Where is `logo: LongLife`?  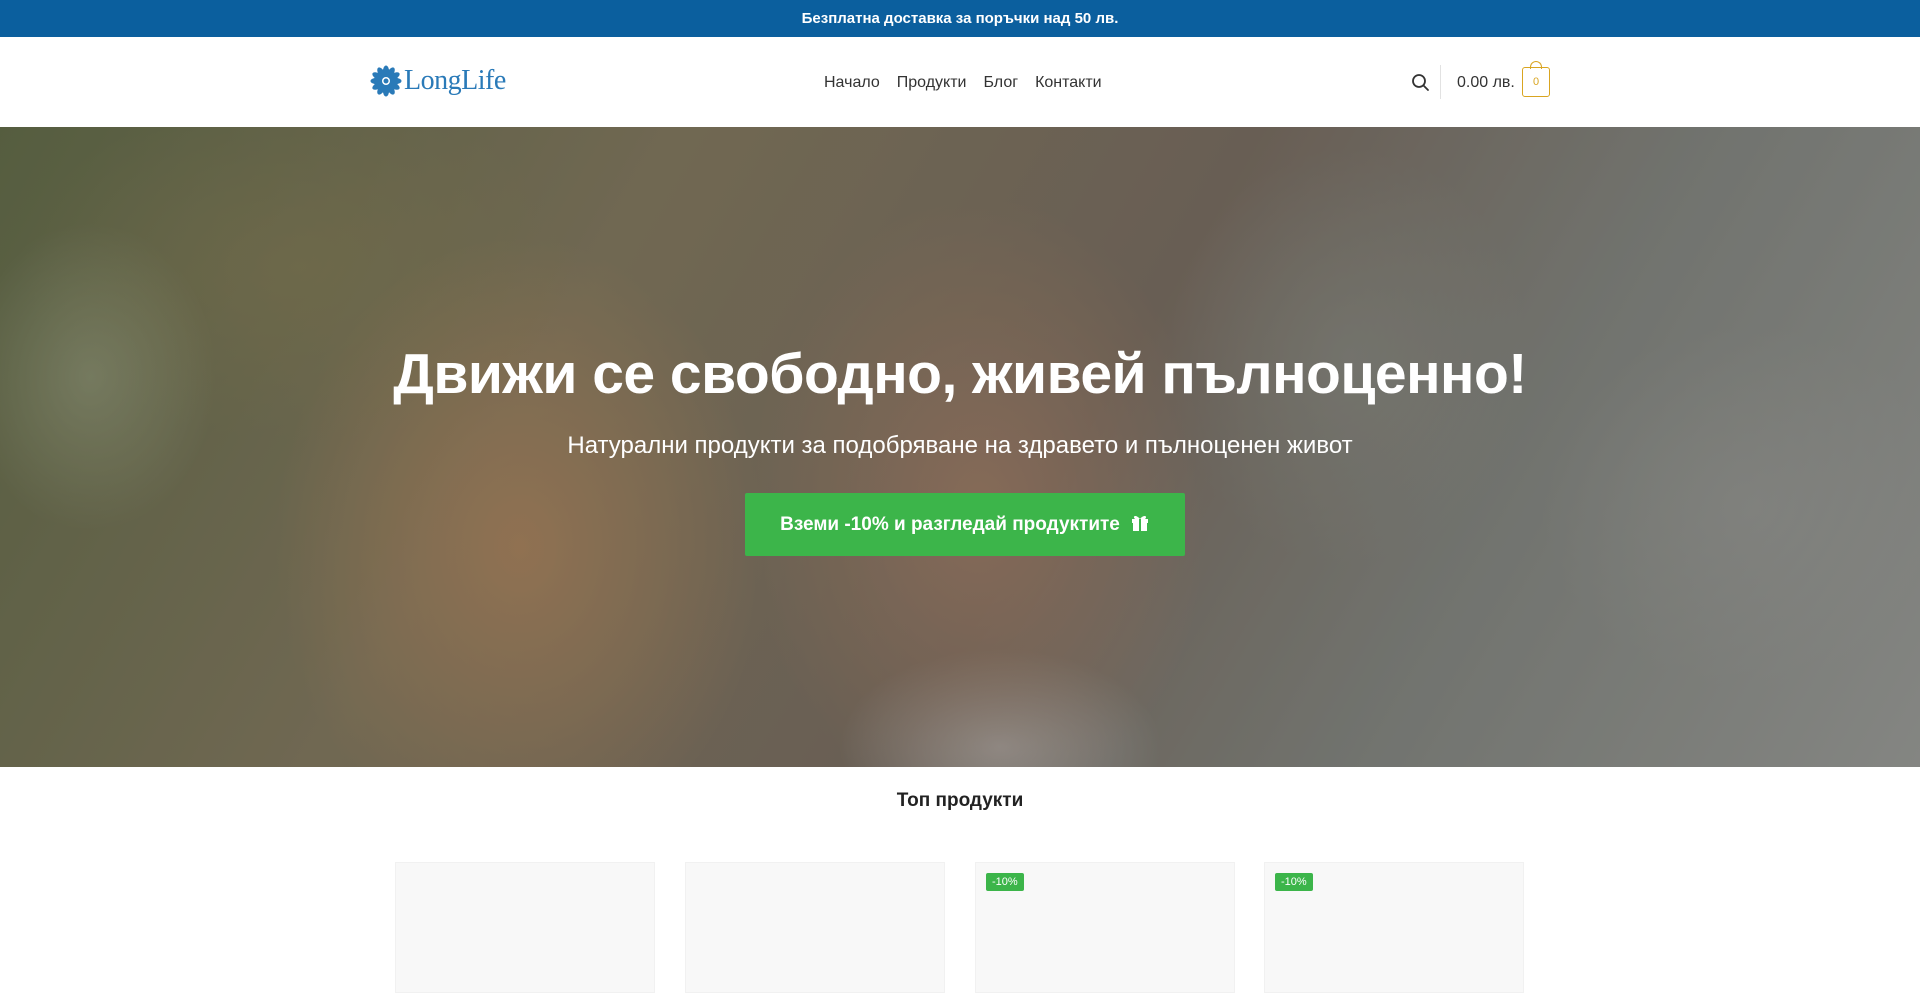
logo: LongLife is located at coordinates (438, 81).